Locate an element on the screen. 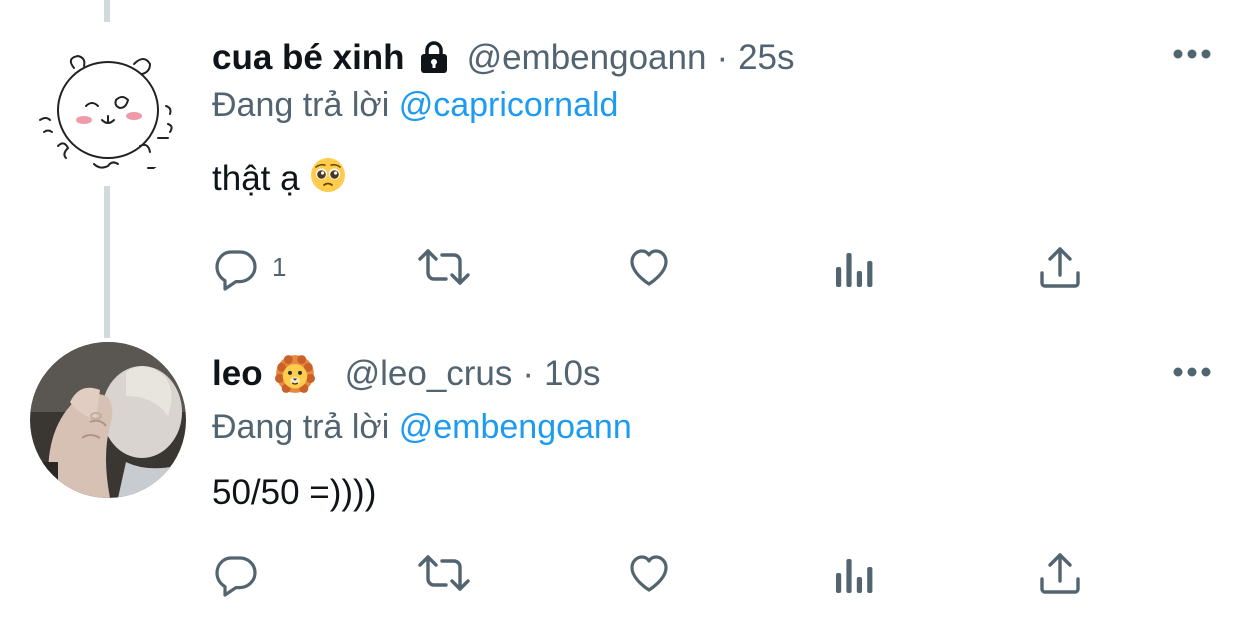  reply-mention-link: @capricornald is located at coordinates (509, 105).